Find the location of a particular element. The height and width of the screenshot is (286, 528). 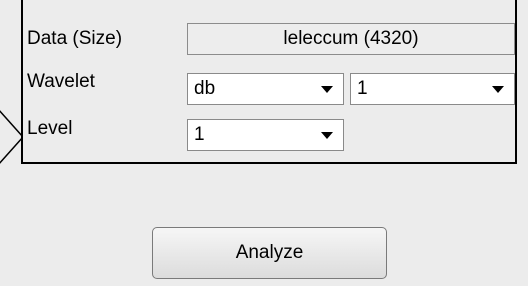

wavelet-family-select: db is located at coordinates (265, 89).